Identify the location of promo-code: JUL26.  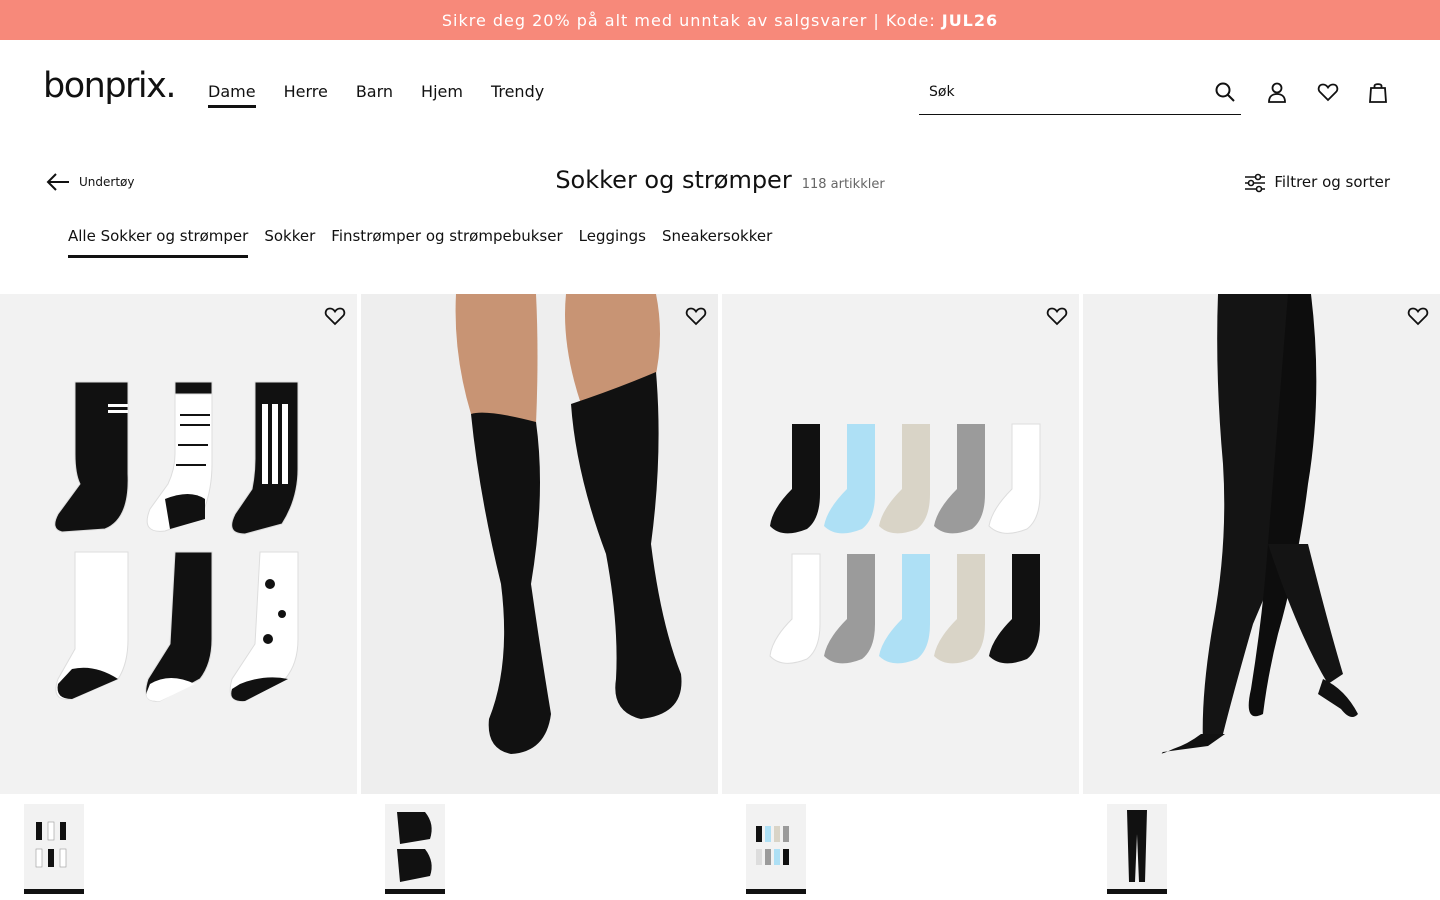
(970, 20).